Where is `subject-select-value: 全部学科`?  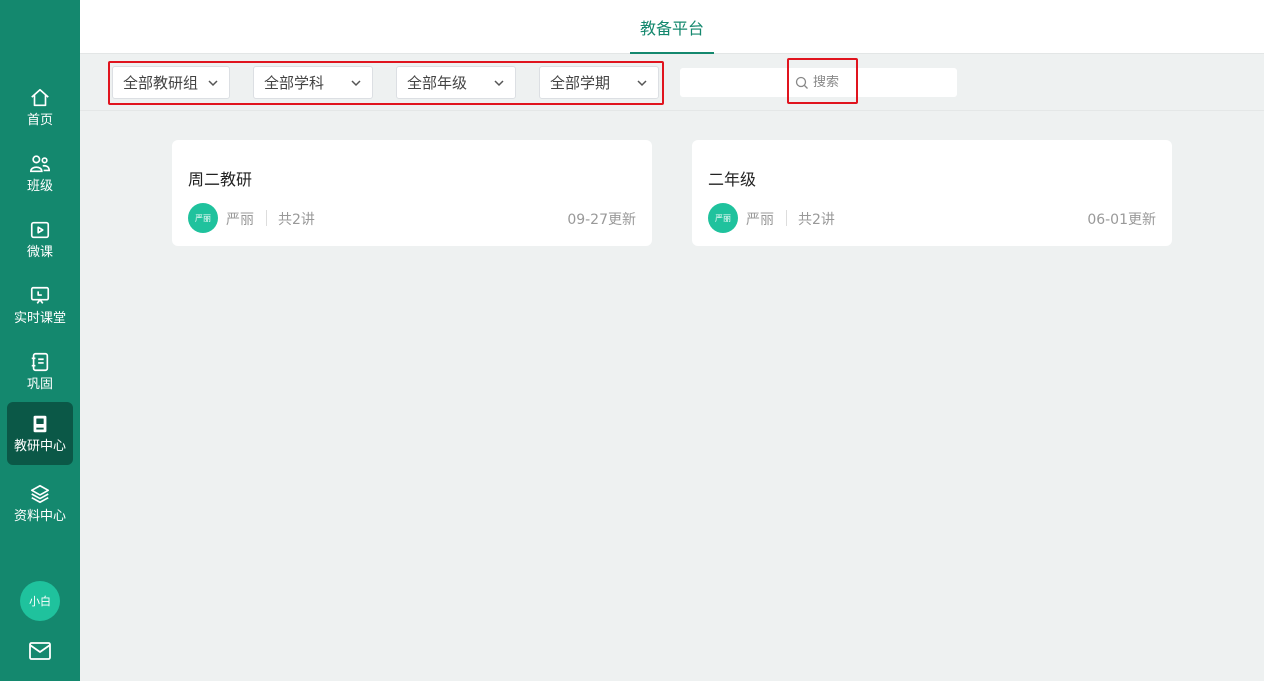 subject-select-value: 全部学科 is located at coordinates (294, 83).